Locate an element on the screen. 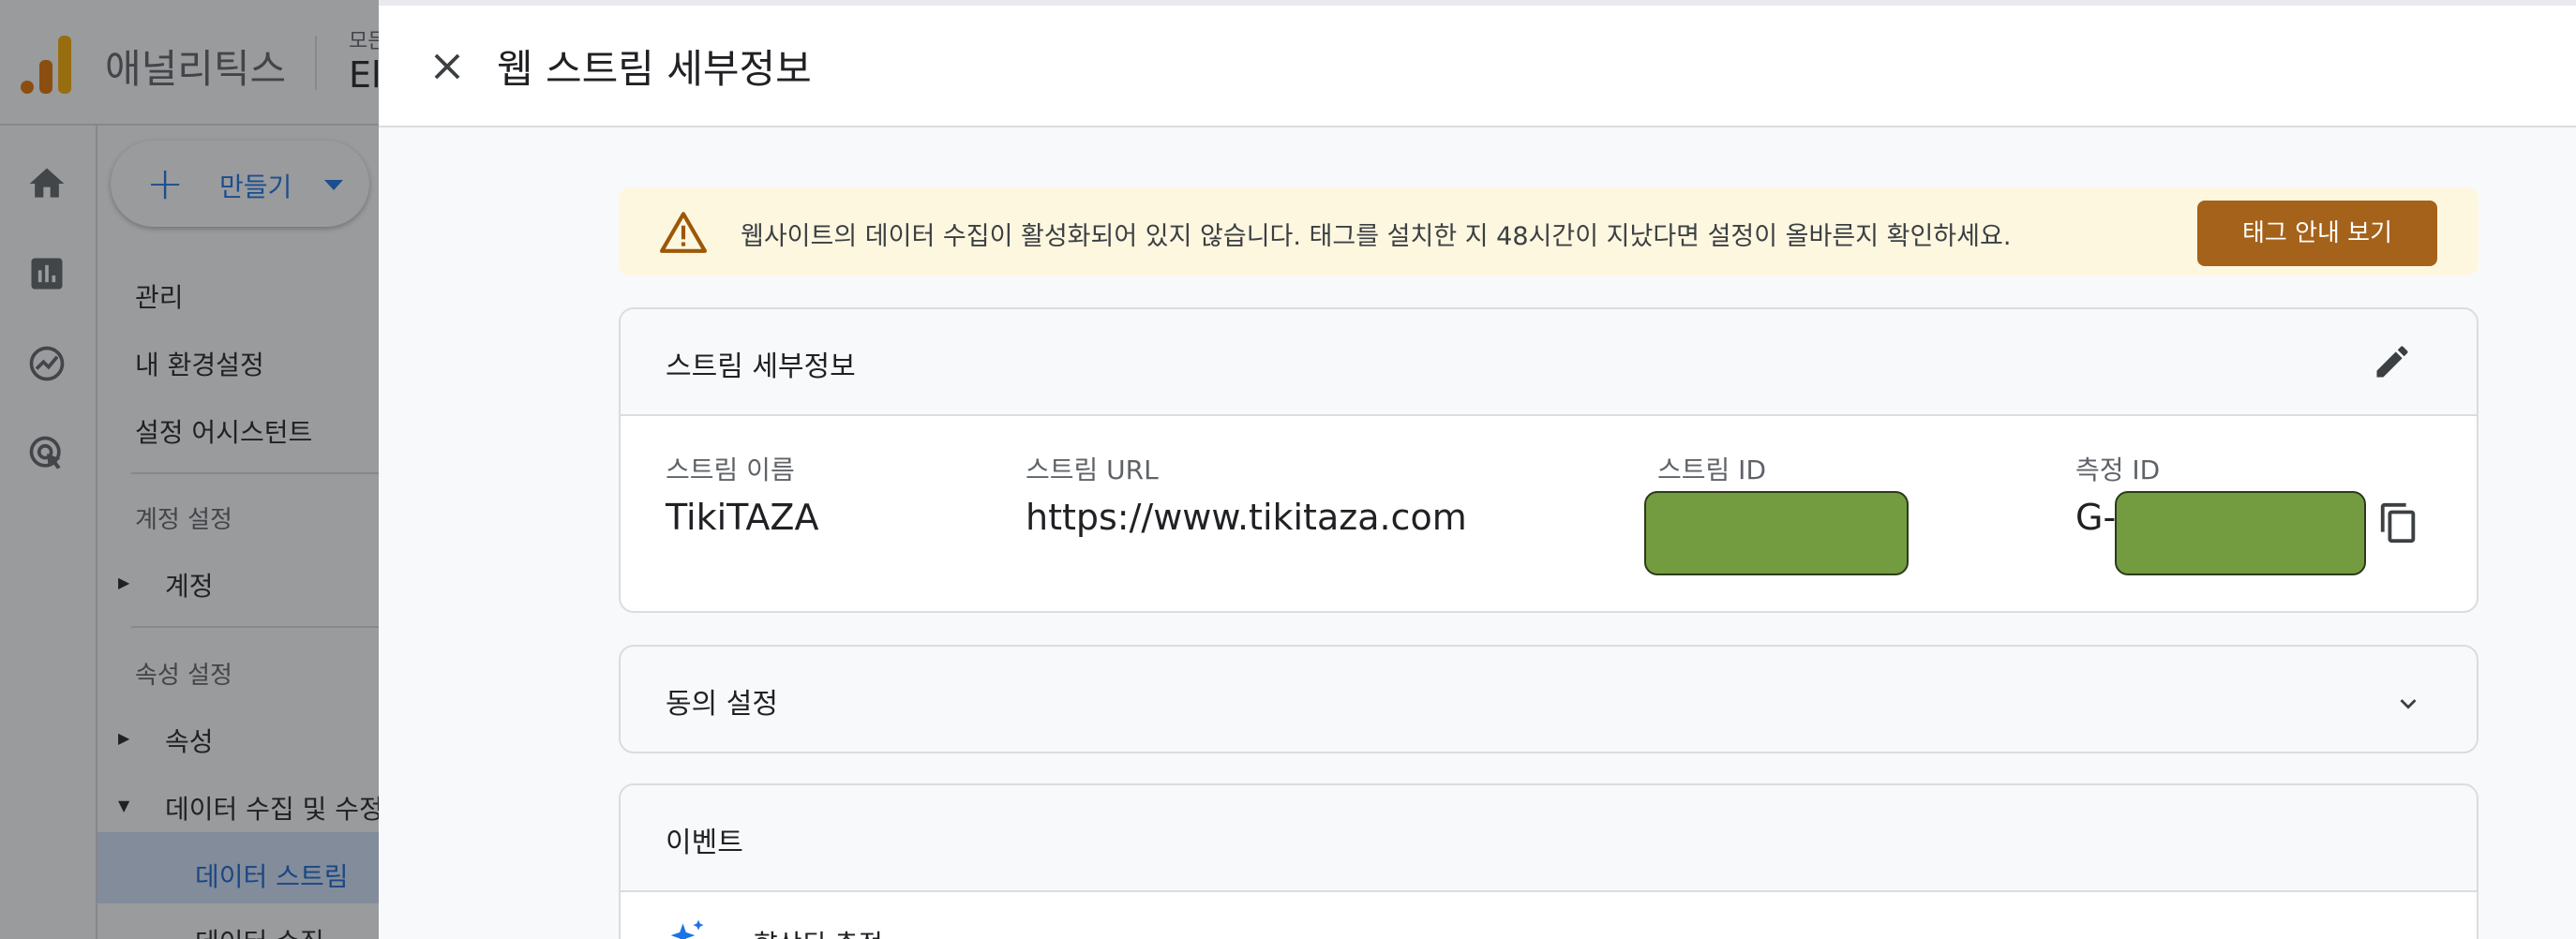 This screenshot has width=2576, height=939. copy-measurement-id-button is located at coordinates (2398, 523).